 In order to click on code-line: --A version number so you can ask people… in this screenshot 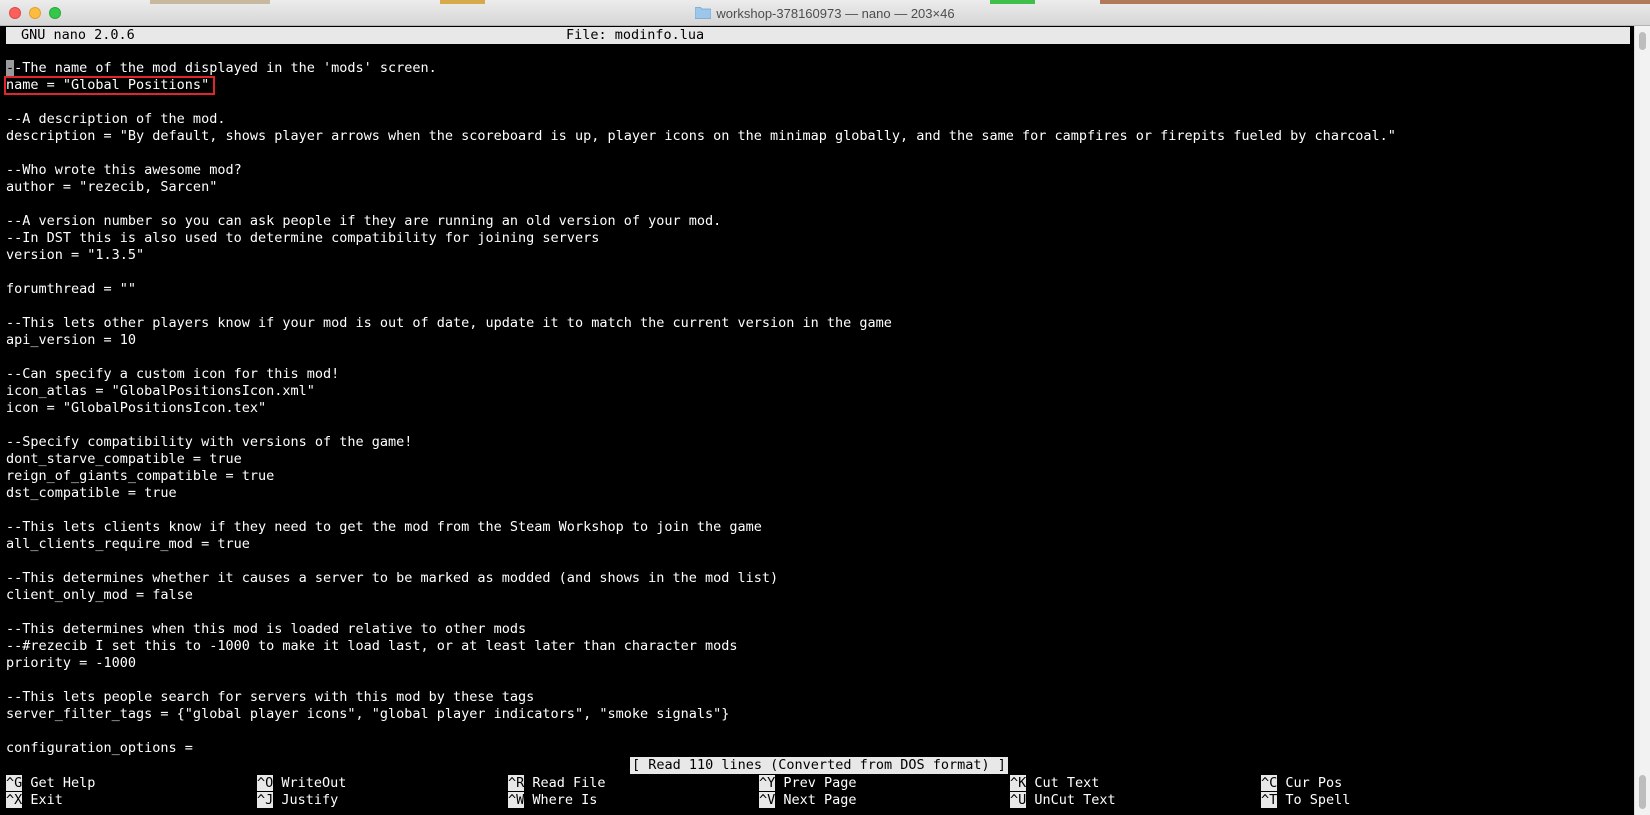, I will do `click(364, 221)`.